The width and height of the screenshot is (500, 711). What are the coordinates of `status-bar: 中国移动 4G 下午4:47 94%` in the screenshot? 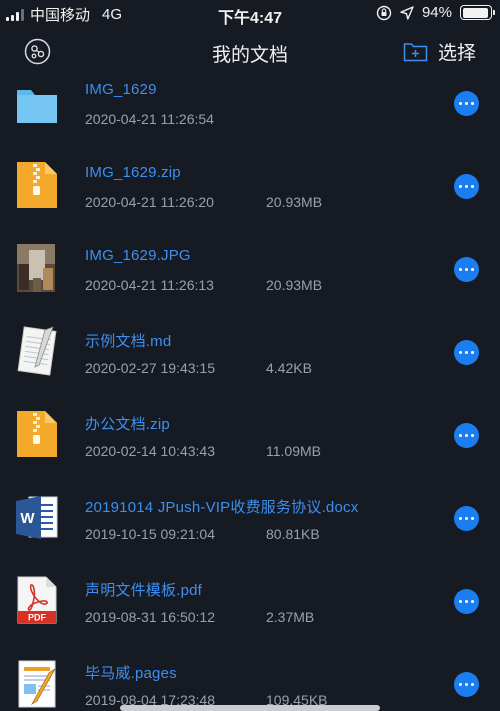 It's located at (250, 13).